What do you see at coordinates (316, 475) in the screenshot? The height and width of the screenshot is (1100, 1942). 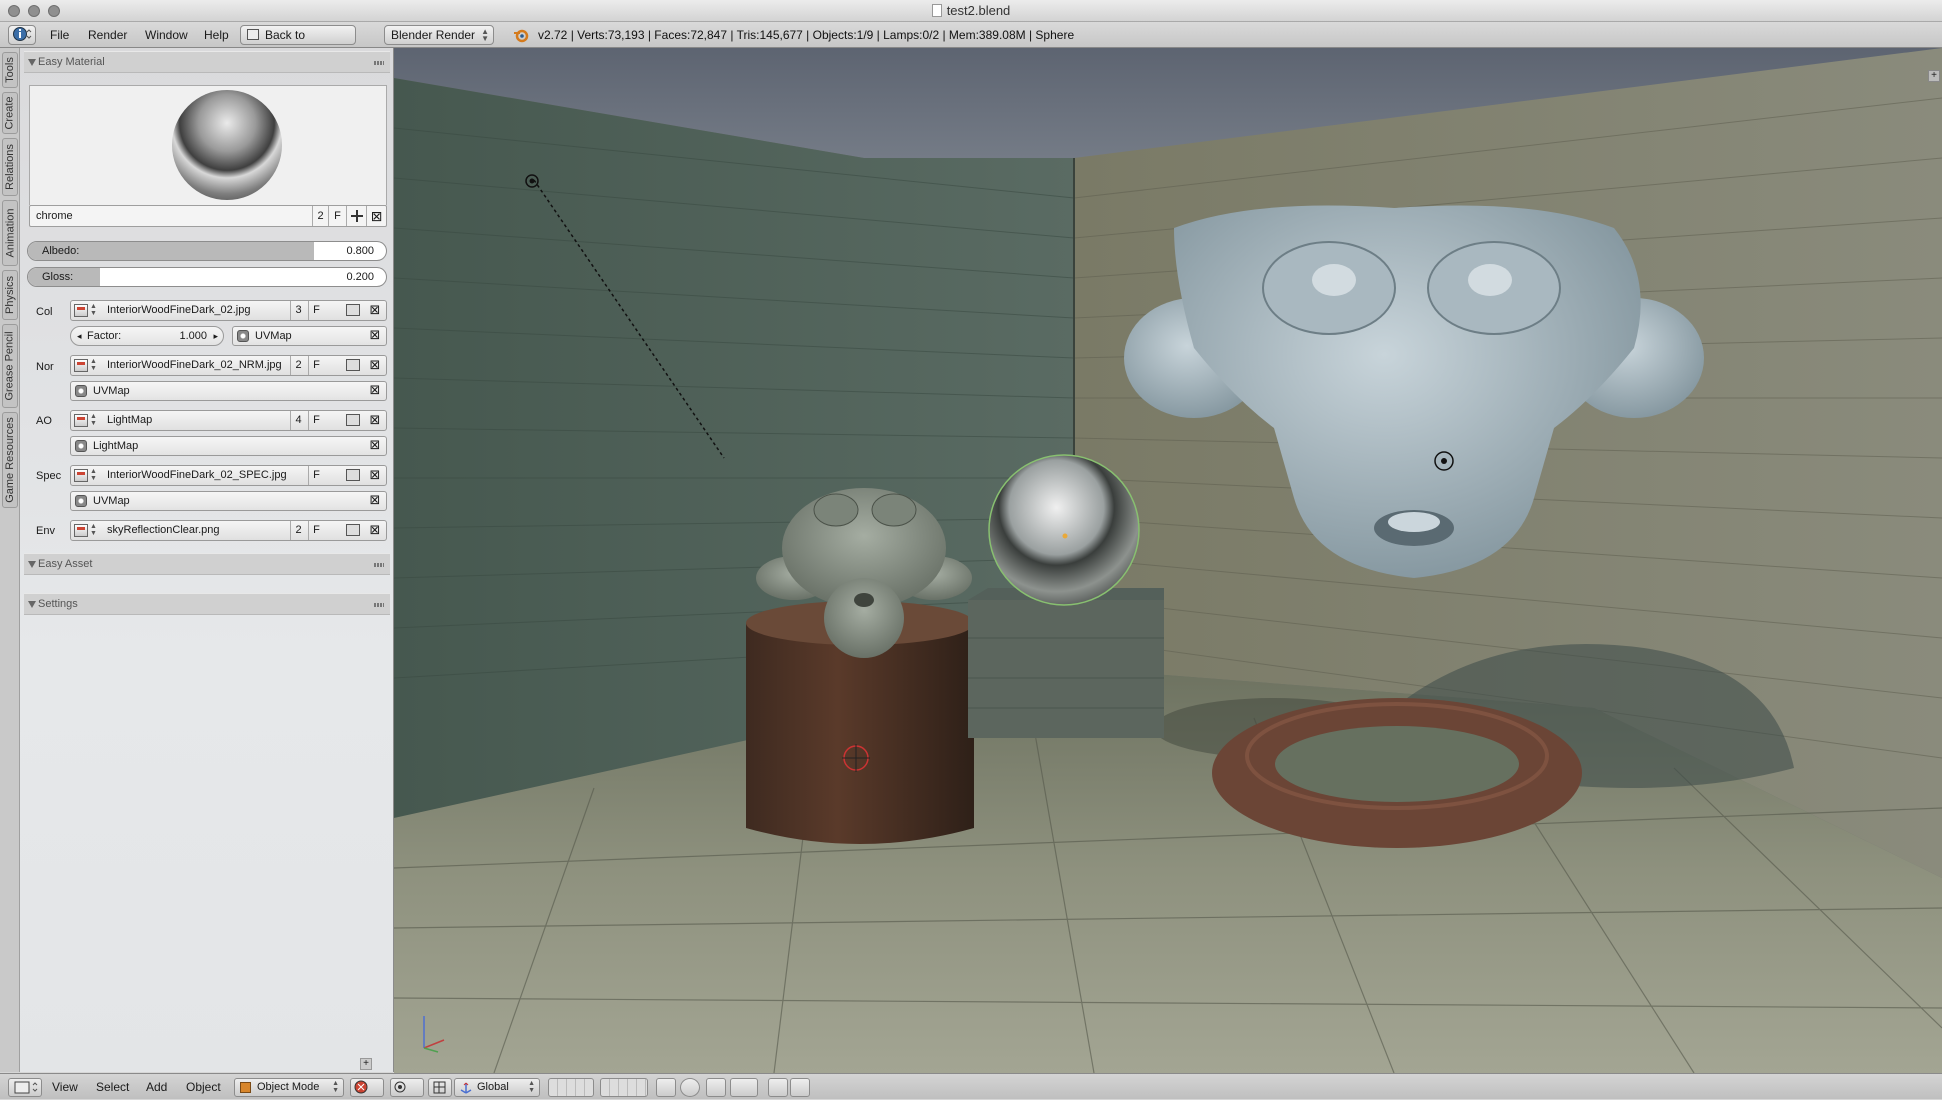 I see `spec-fake-user-button: F` at bounding box center [316, 475].